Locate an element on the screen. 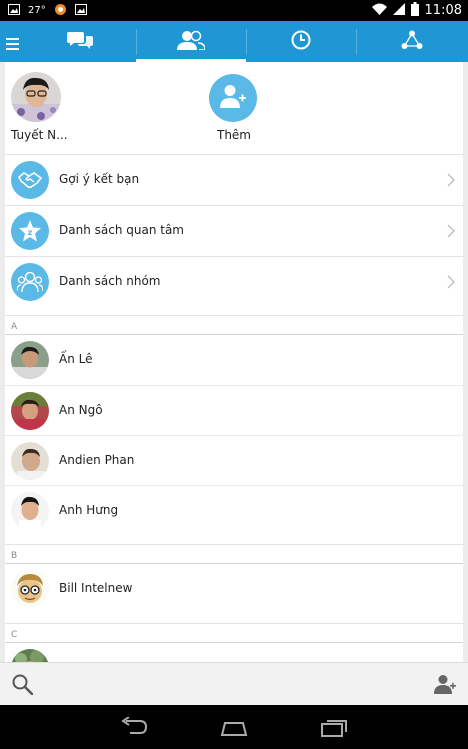 The image size is (468, 749). contact-row: Bill Intelnew is located at coordinates (234, 589).